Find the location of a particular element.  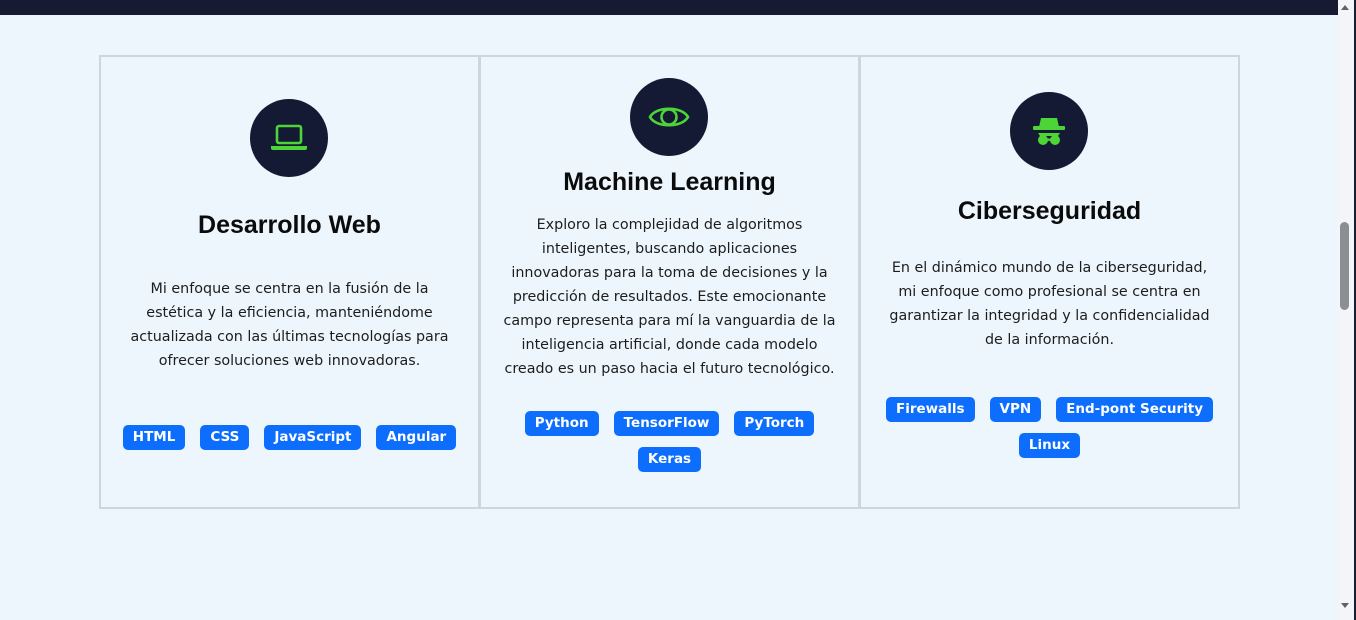

tag-python: Python is located at coordinates (561, 423).